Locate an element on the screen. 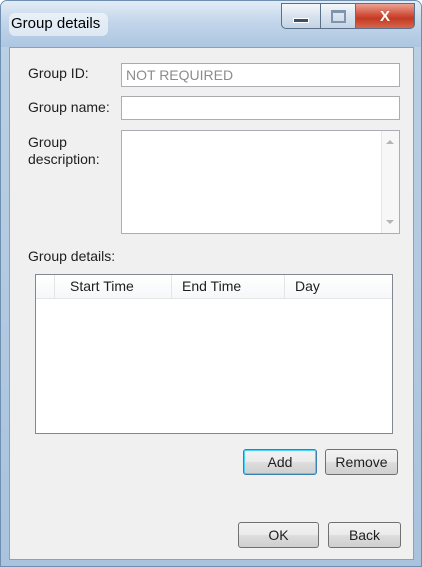 This screenshot has width=422, height=567. maximize-button is located at coordinates (338, 16).